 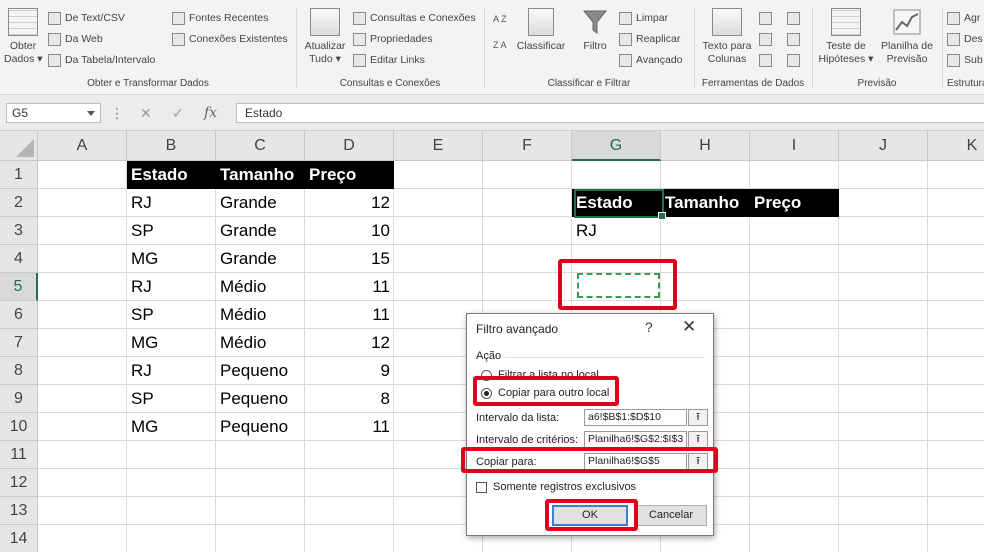 What do you see at coordinates (260, 146) in the screenshot?
I see `column-header-c: C` at bounding box center [260, 146].